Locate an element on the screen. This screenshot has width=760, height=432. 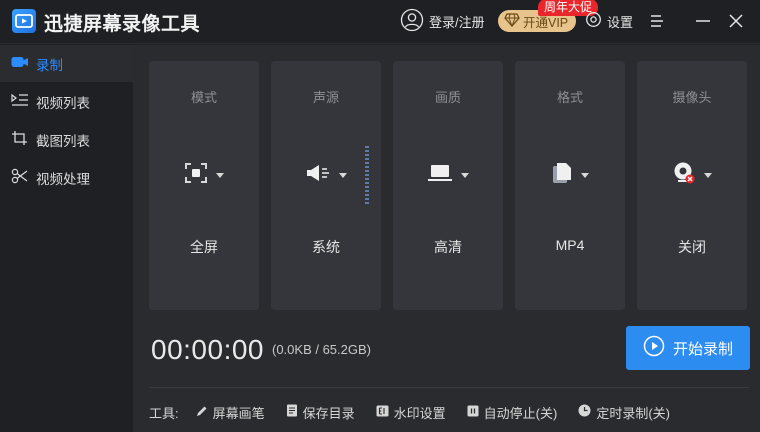
scheduled-recording-button: 定时录制(关) is located at coordinates (624, 412).